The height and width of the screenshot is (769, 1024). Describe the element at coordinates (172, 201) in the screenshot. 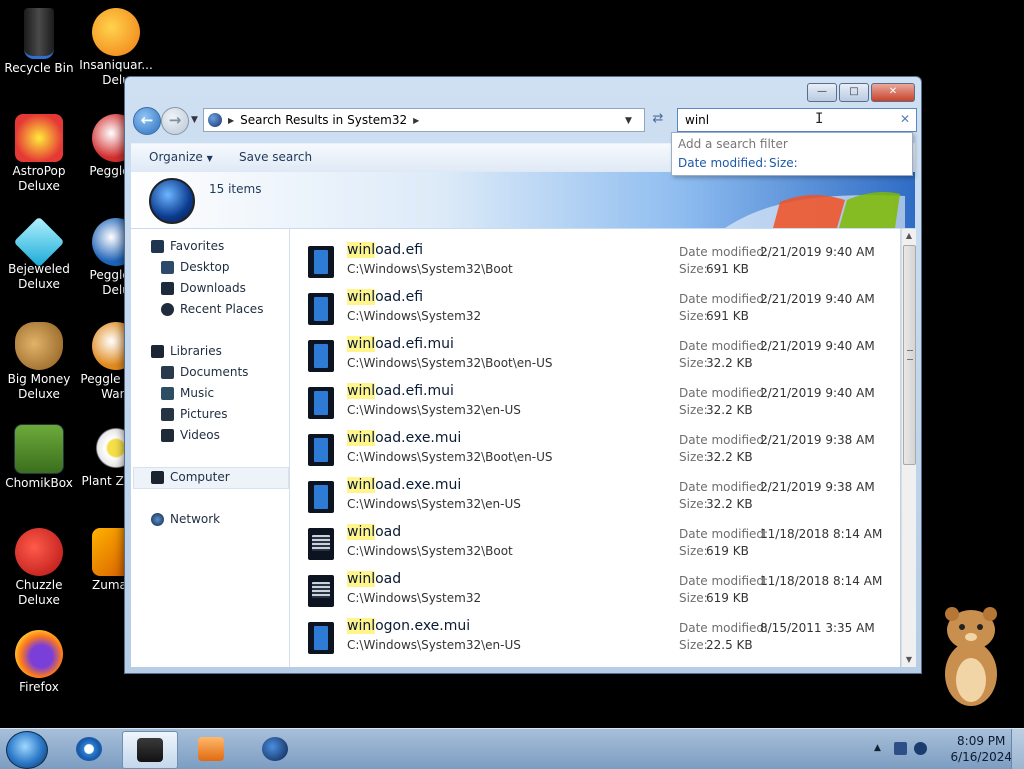

I see `search-results-icon` at that location.